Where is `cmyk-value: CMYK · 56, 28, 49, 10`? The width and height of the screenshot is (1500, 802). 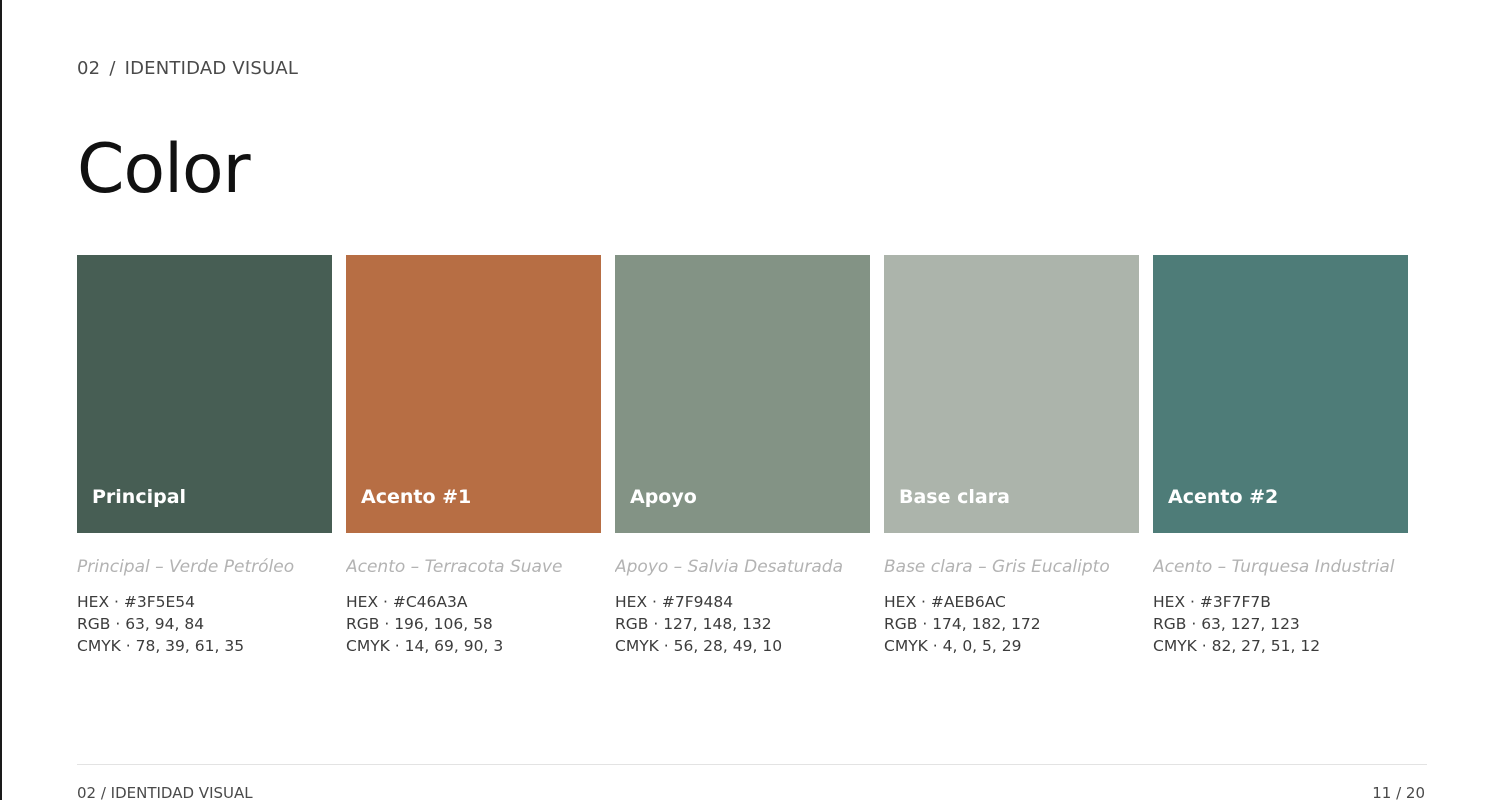
cmyk-value: CMYK · 56, 28, 49, 10 is located at coordinates (699, 646).